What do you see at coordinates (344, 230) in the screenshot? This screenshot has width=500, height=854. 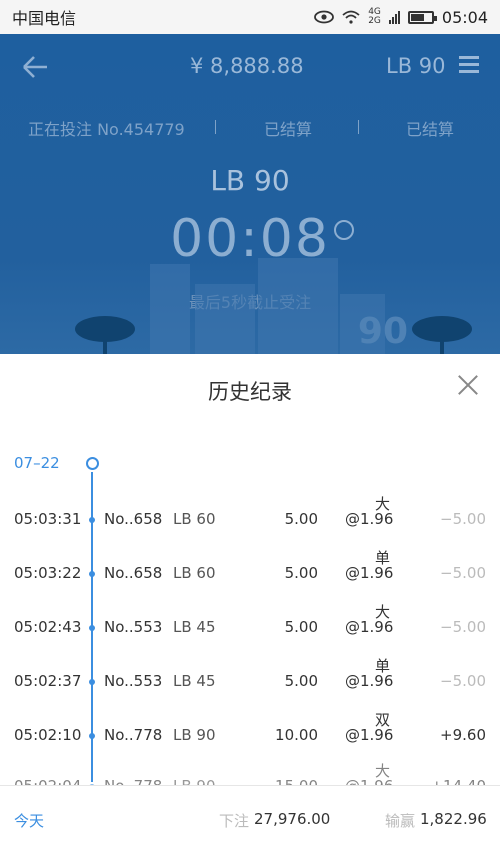 I see `alarm-clock-icon` at bounding box center [344, 230].